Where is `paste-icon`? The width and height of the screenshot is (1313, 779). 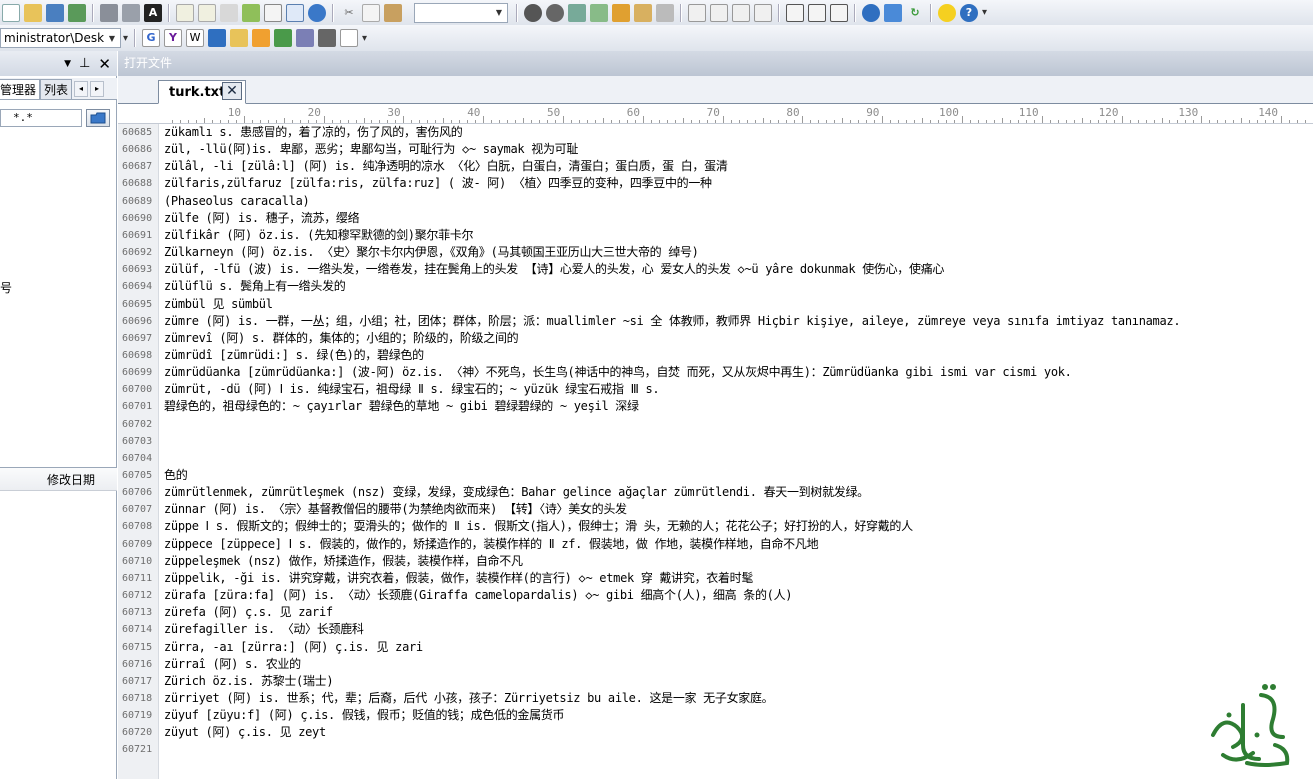
paste-icon is located at coordinates (393, 12).